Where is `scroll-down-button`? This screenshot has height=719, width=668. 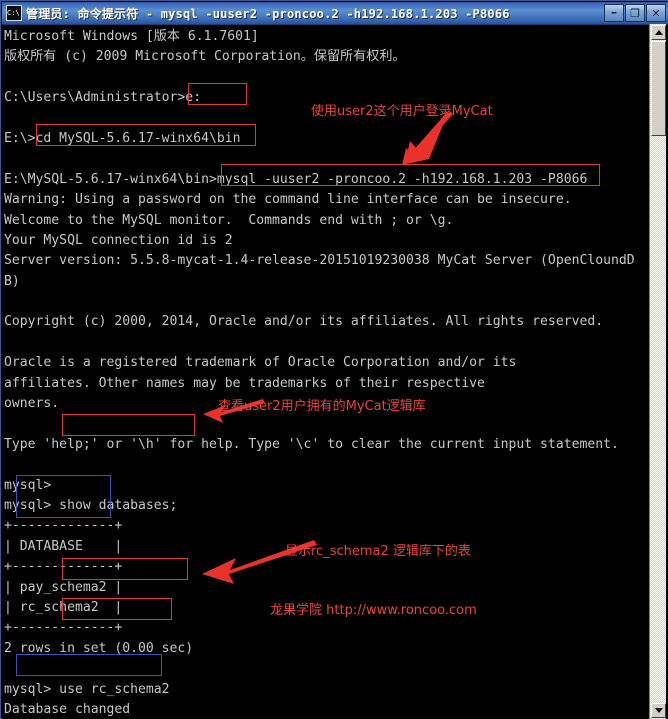 scroll-down-button is located at coordinates (658, 710).